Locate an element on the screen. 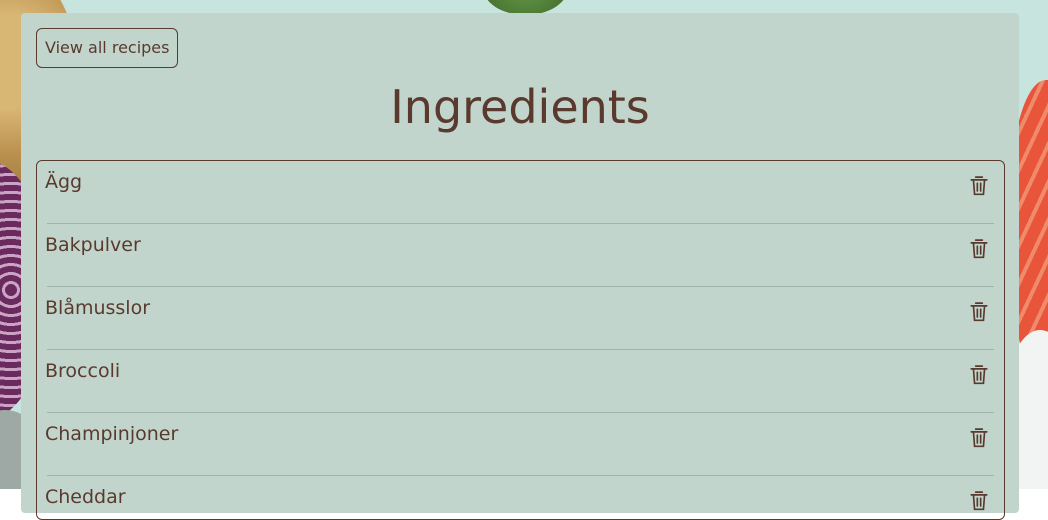  view-all-recipes-button: View all recipes is located at coordinates (107, 48).